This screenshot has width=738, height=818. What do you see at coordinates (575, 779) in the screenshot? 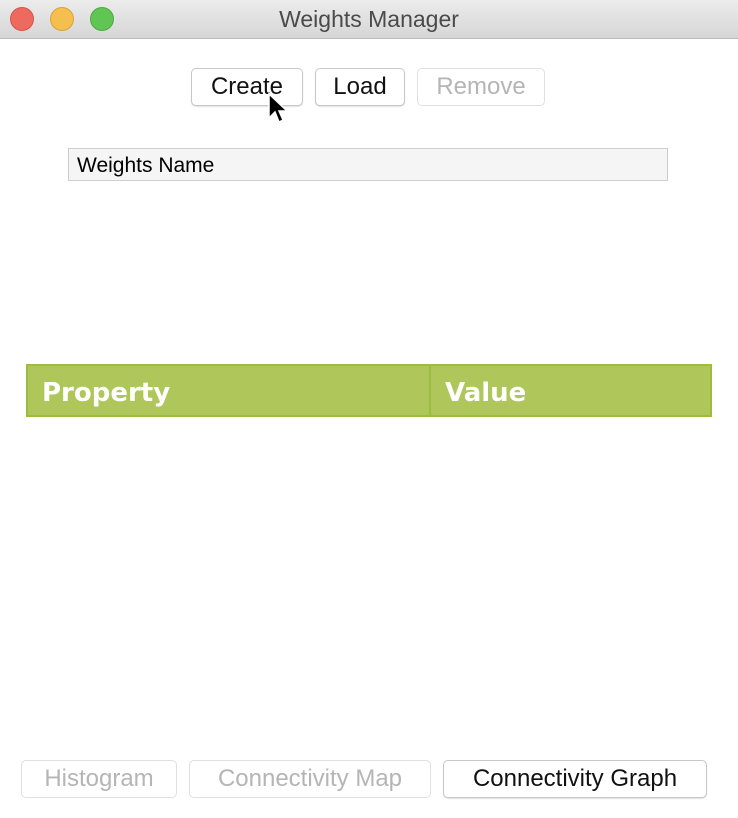
I see `connectivity-graph-button: Connectivity Graph` at bounding box center [575, 779].